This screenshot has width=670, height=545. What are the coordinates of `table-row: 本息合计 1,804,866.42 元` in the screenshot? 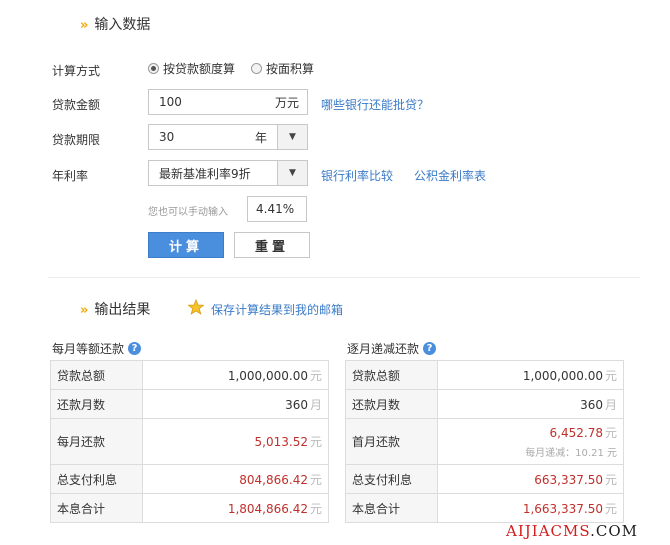 It's located at (189, 508).